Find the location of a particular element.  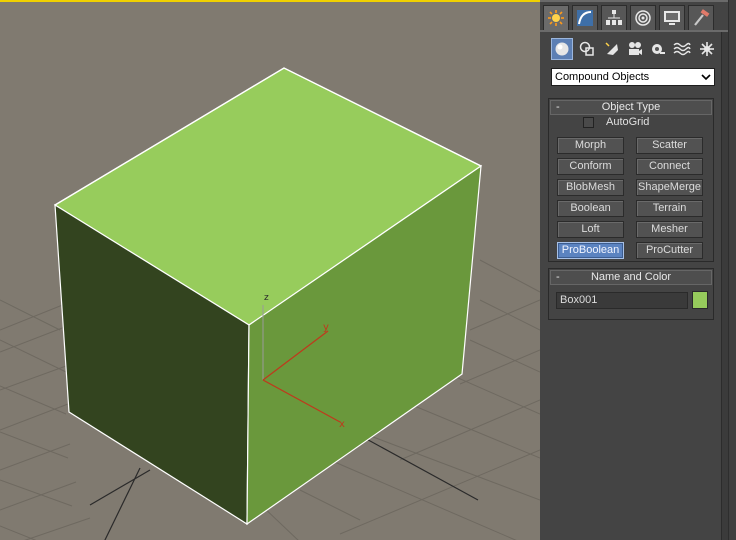

object-name-field: Box001 is located at coordinates (622, 300).